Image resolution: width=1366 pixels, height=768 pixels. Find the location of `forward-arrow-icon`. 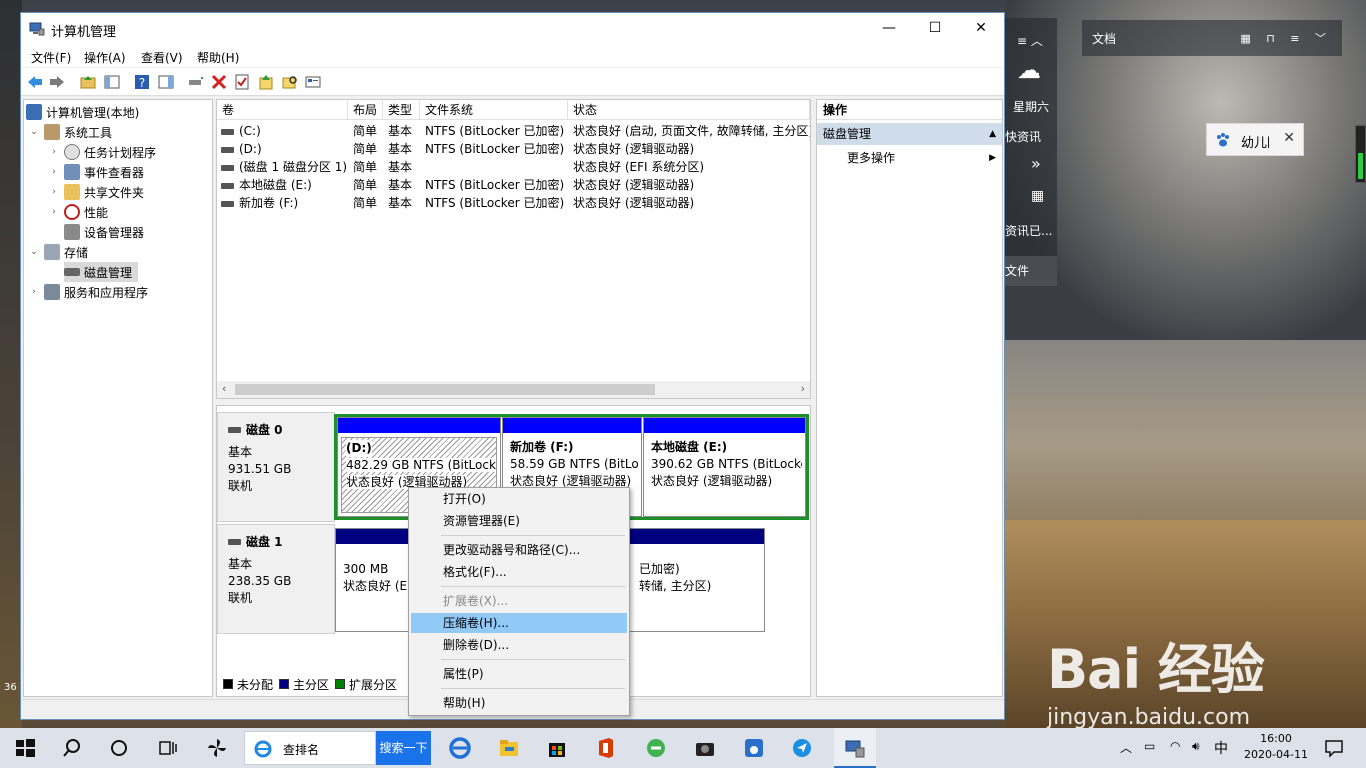

forward-arrow-icon is located at coordinates (57, 82).